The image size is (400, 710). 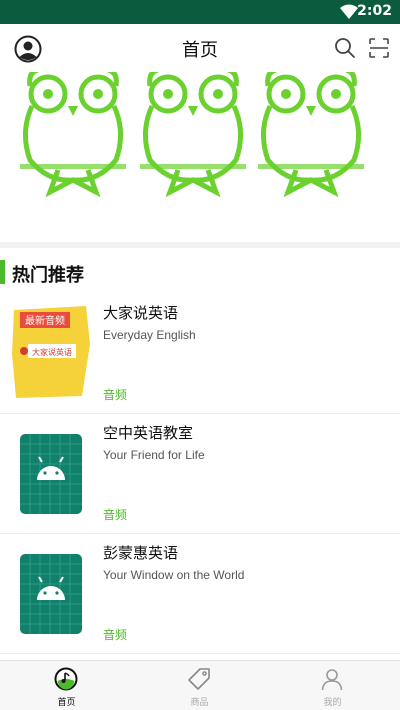 I want to click on bottom-navigation: 首页 商品 我的, so click(x=200, y=685).